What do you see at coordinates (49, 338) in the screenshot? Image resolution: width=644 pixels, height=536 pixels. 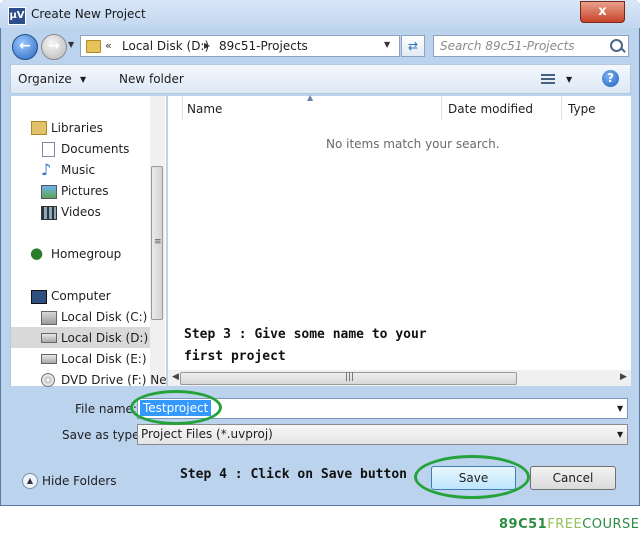 I see `drive-d-icon` at bounding box center [49, 338].